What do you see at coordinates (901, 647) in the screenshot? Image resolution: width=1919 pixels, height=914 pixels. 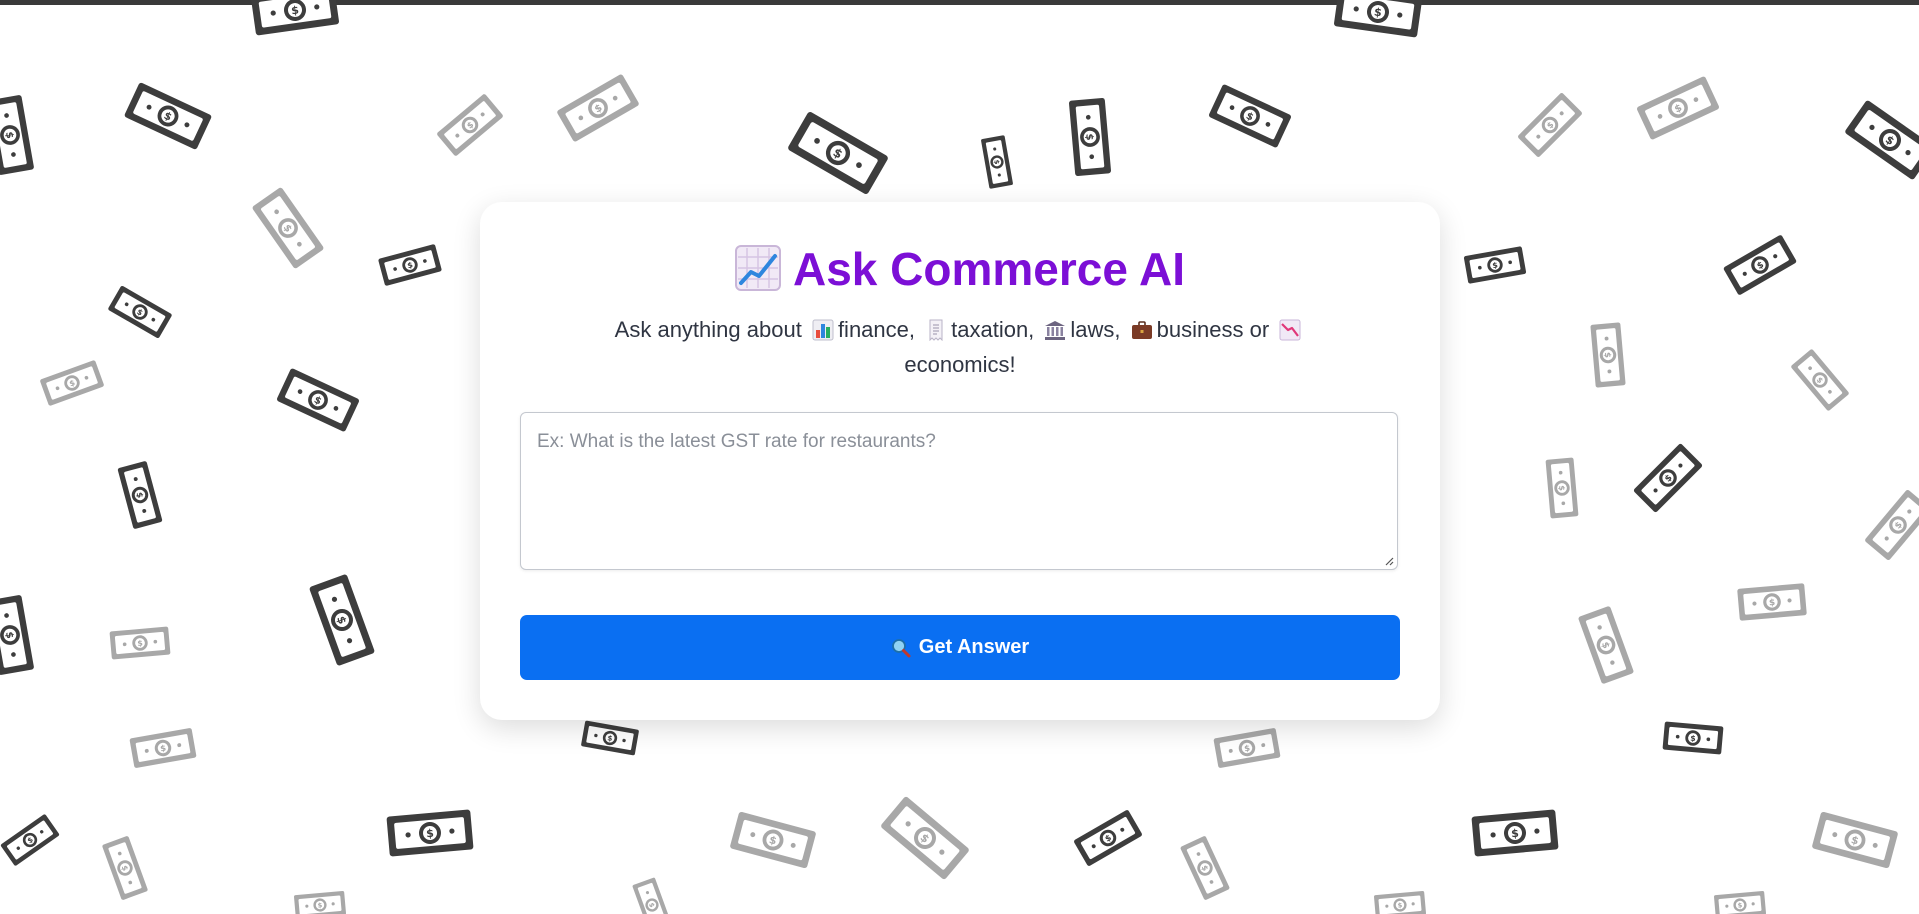 I see `magnifying-glass-icon` at bounding box center [901, 647].